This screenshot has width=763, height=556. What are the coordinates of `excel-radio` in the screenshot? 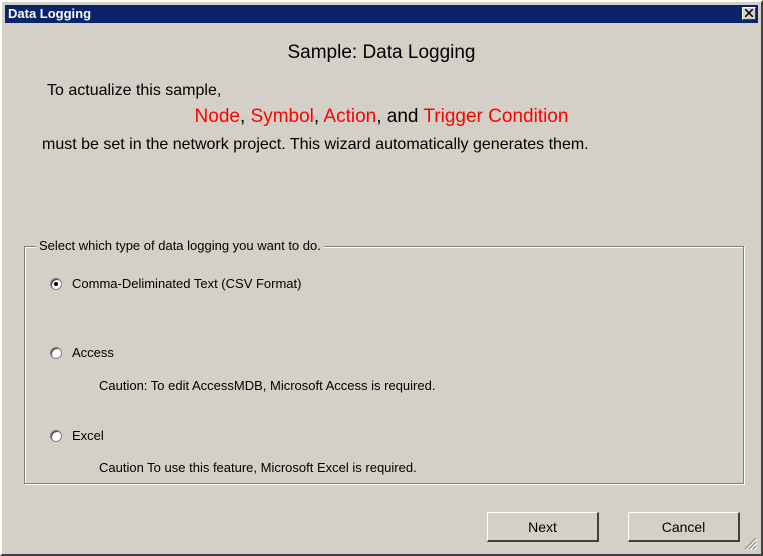 It's located at (56, 435).